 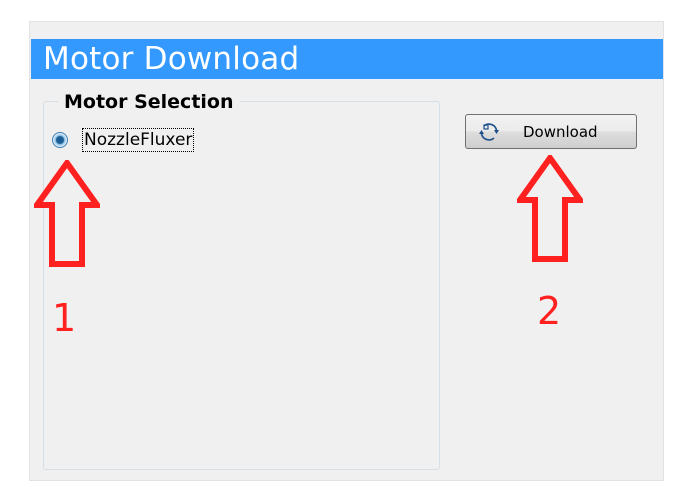 What do you see at coordinates (64, 318) in the screenshot?
I see `annotation-label-1: 1` at bounding box center [64, 318].